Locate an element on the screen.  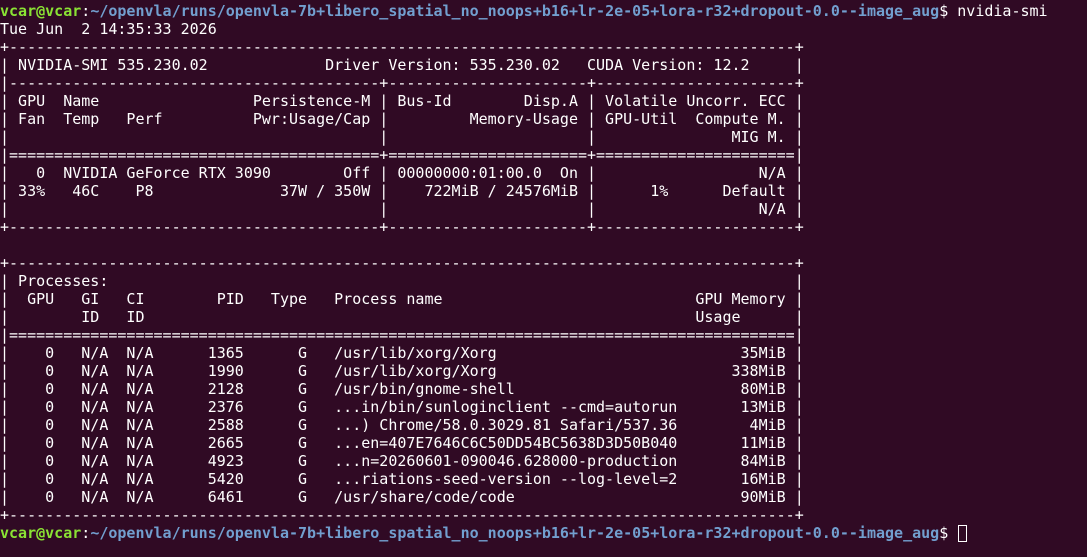
output-line: | ID ID Usage | is located at coordinates (402, 317).